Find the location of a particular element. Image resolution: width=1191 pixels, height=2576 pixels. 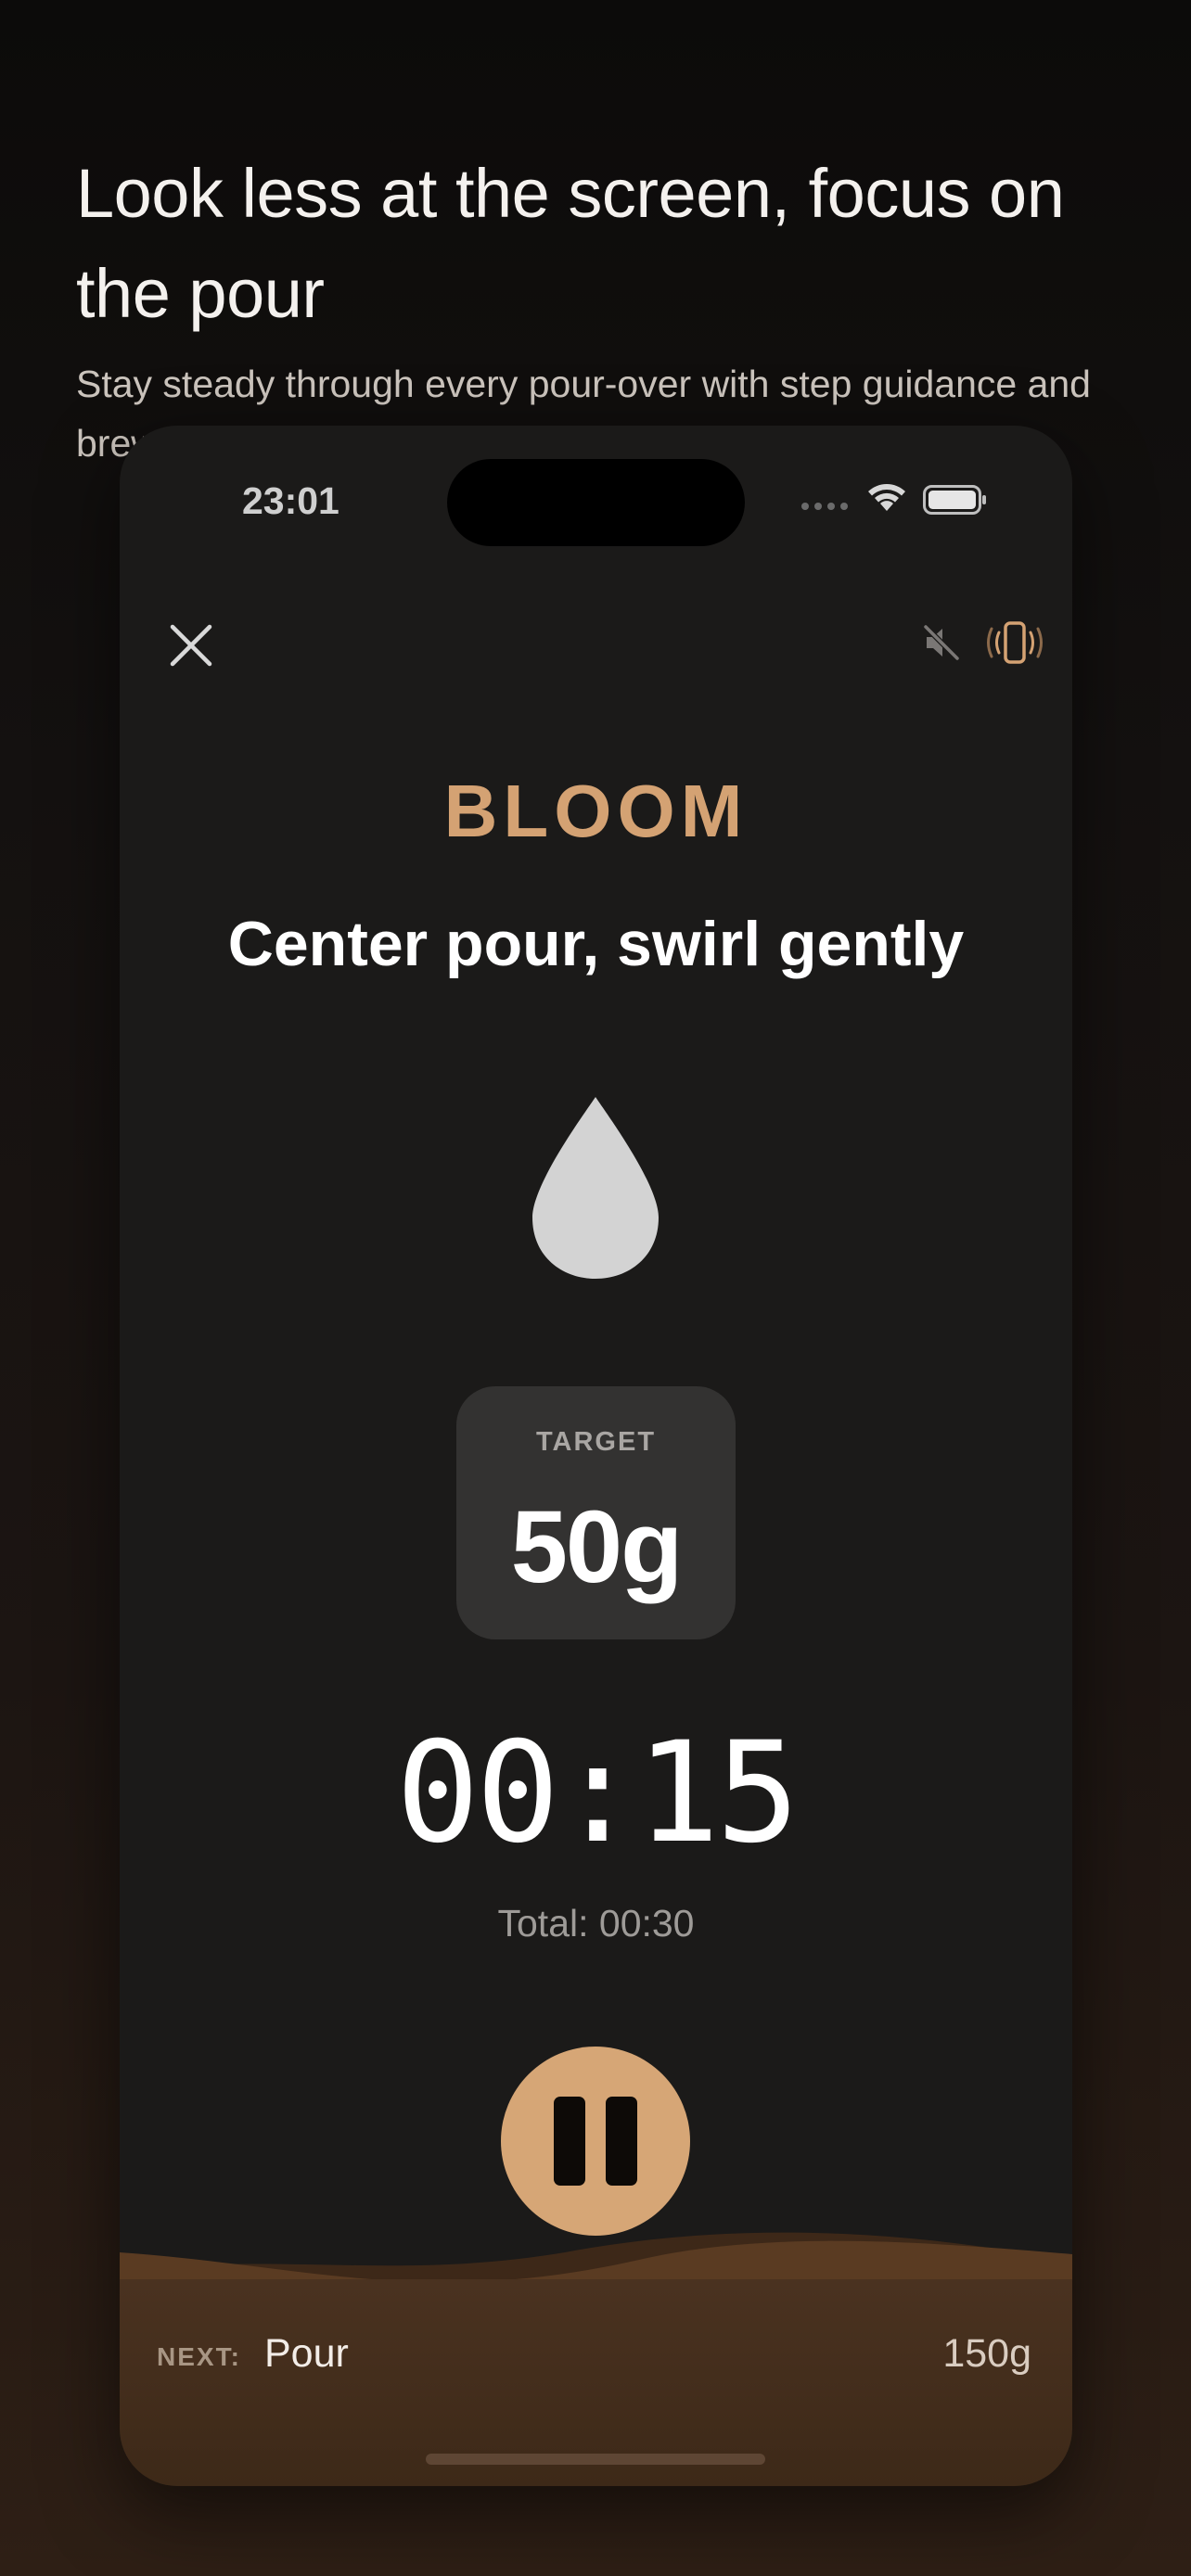

close-button is located at coordinates (191, 645).